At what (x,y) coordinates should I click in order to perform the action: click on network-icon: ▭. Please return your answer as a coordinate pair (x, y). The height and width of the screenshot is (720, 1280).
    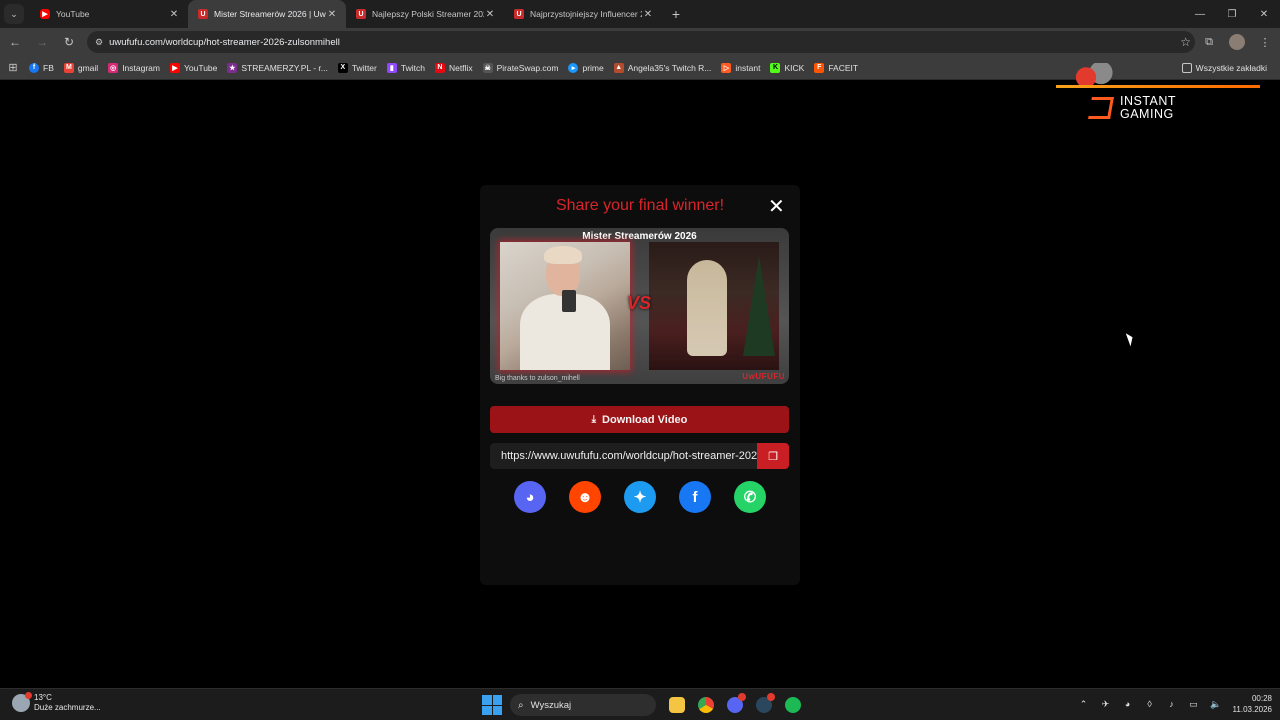
    Looking at the image, I should click on (1194, 704).